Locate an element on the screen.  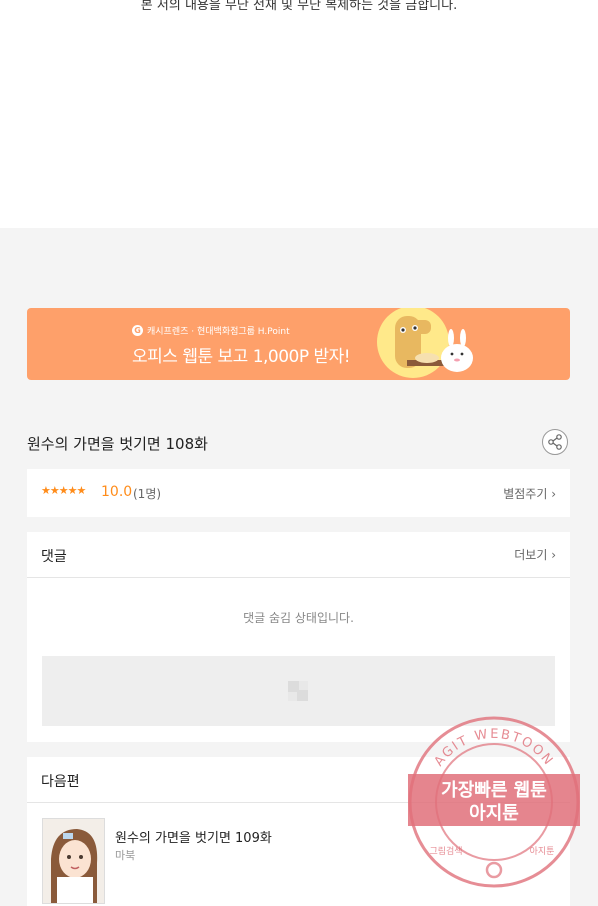
thumbnail-image is located at coordinates (73, 861).